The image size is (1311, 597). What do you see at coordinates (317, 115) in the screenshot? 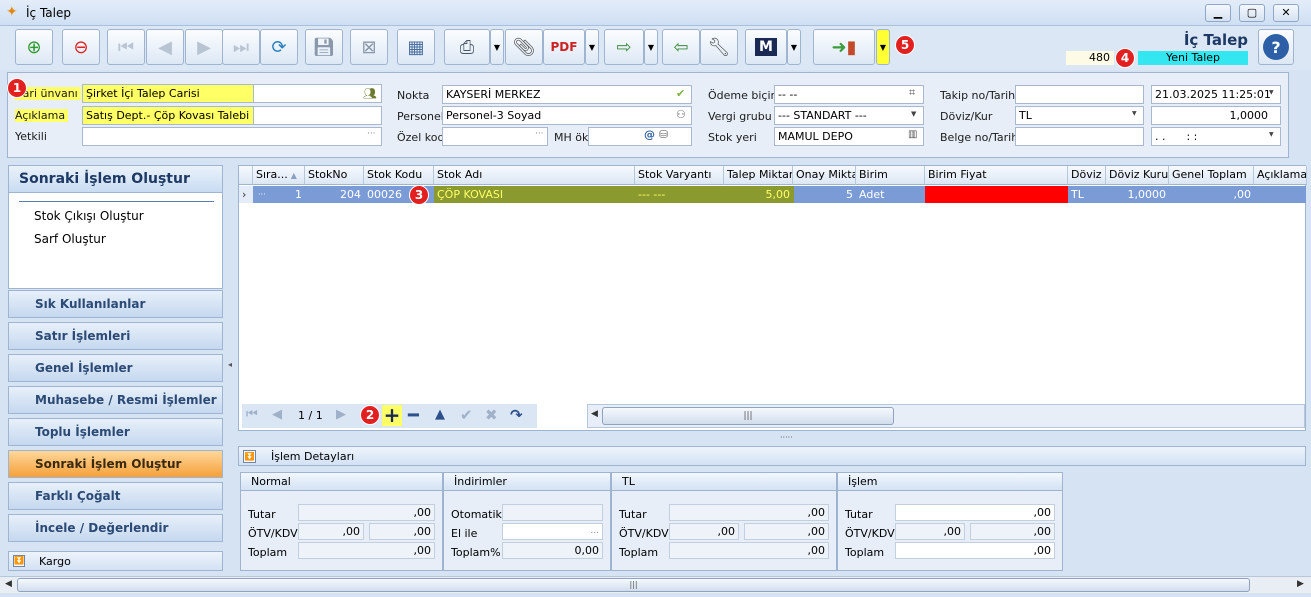
I see `aciklama-input-extension` at bounding box center [317, 115].